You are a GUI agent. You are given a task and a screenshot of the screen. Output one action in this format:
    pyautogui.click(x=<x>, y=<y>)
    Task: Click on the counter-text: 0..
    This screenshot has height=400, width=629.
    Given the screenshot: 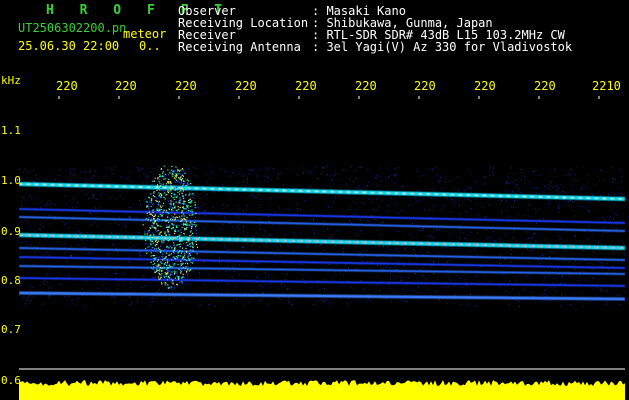 What is the action you would take?
    pyautogui.click(x=150, y=46)
    